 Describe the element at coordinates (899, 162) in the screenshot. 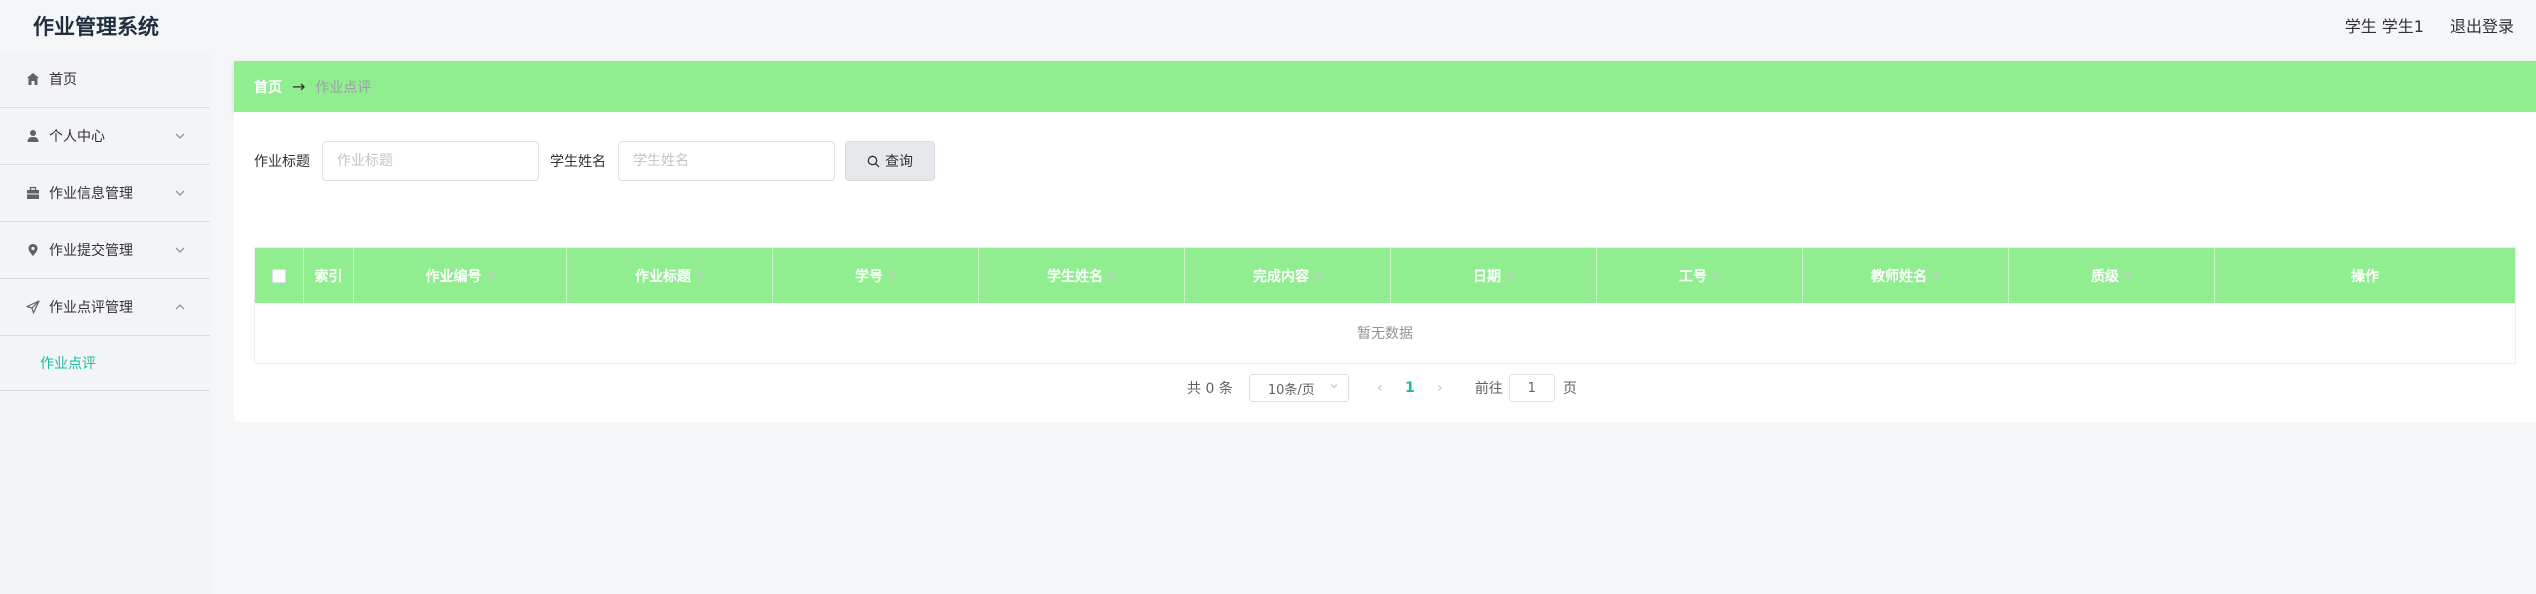

I see `search-button-label: 查询` at that location.